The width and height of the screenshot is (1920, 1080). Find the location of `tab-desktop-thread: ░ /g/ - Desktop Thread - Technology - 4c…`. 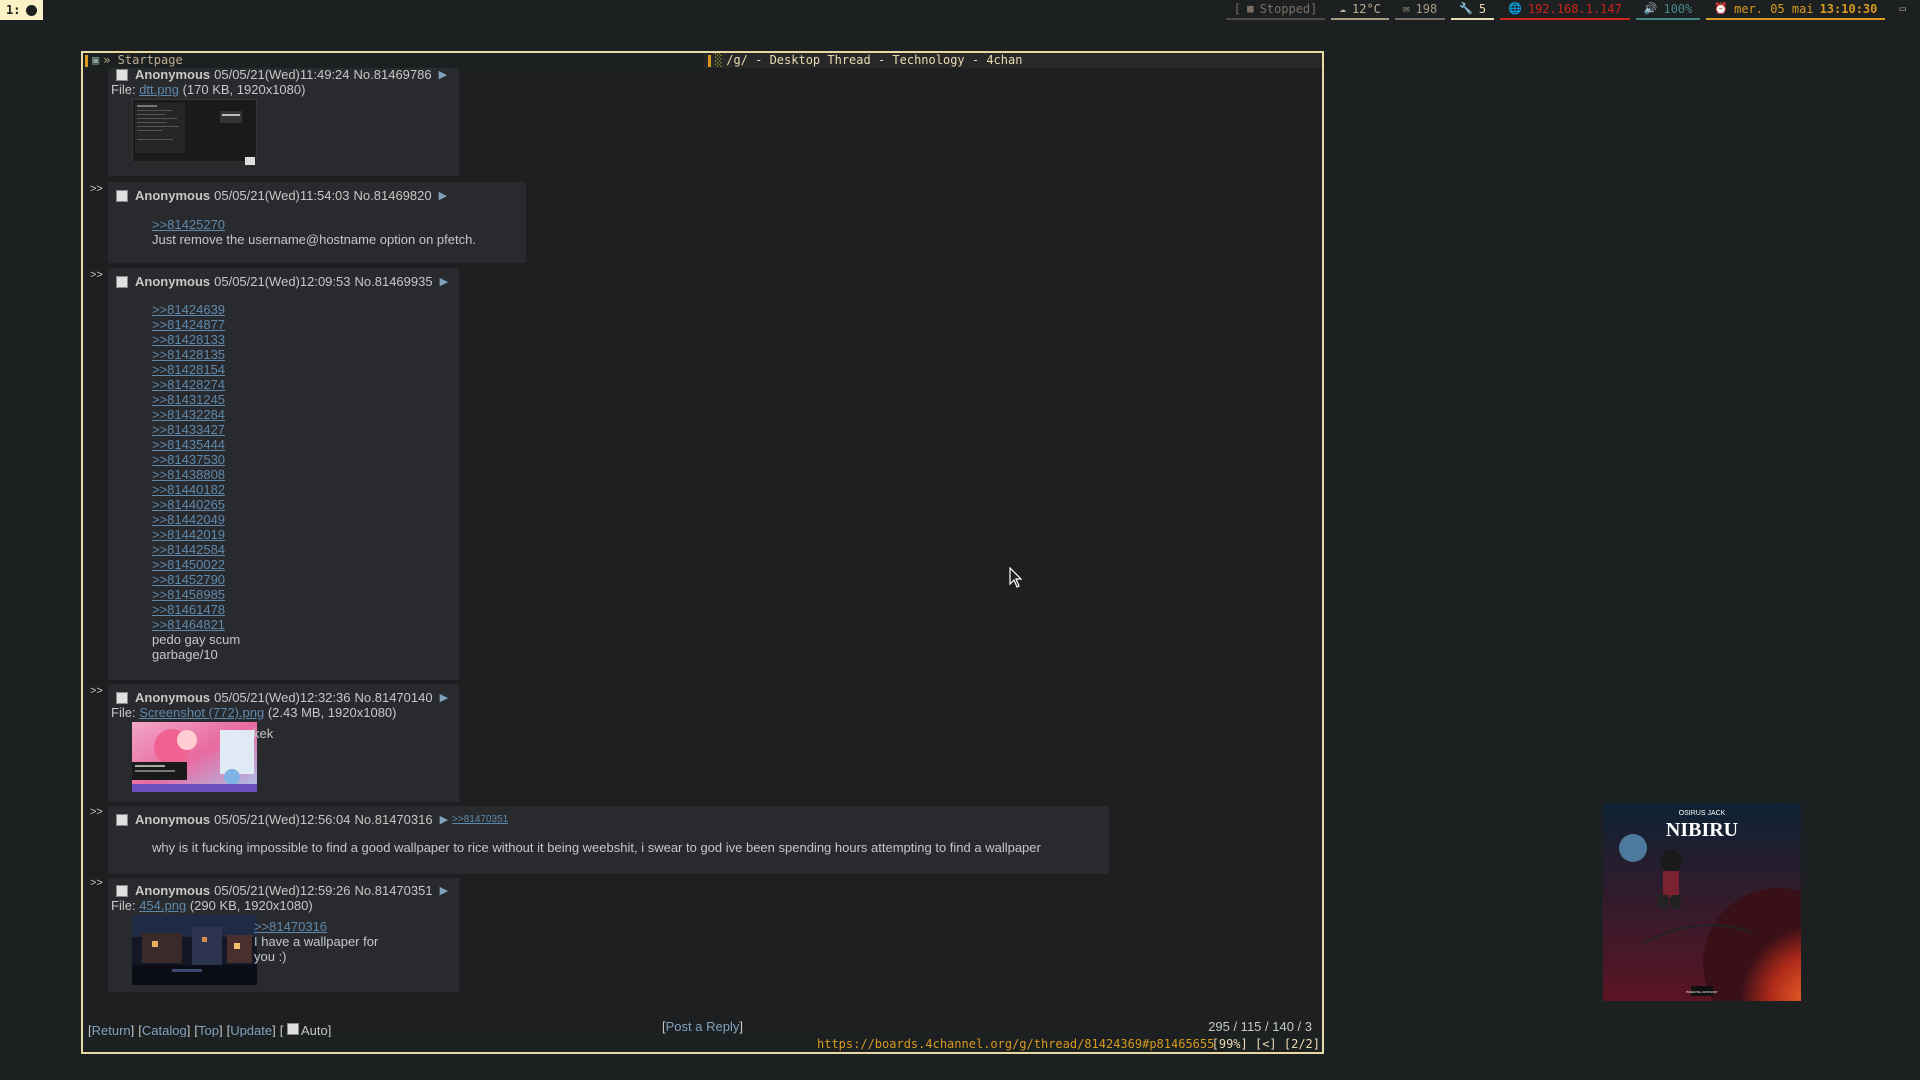

tab-desktop-thread: ░ /g/ - Desktop Thread - Technology - 4c… is located at coordinates (1013, 60).